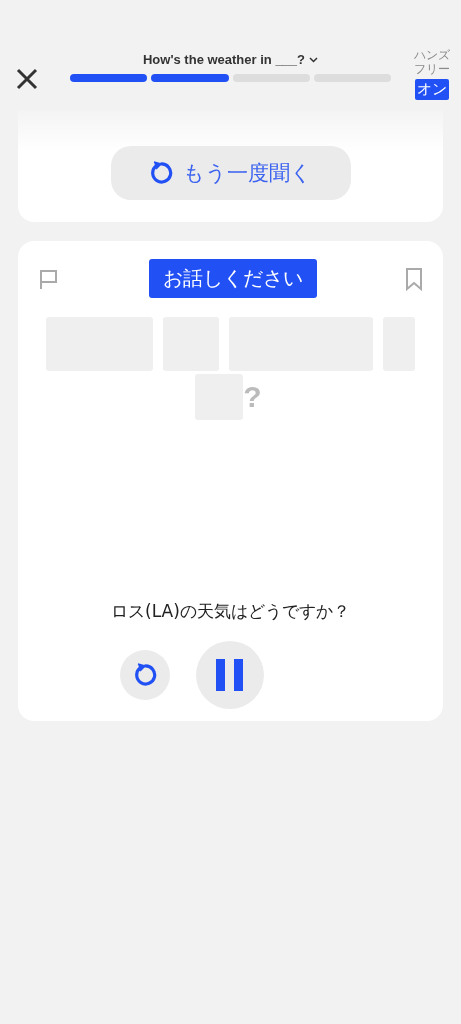  Describe the element at coordinates (230, 611) in the screenshot. I see `sentence-text: ロス(LA)の天気はどうですか？` at that location.